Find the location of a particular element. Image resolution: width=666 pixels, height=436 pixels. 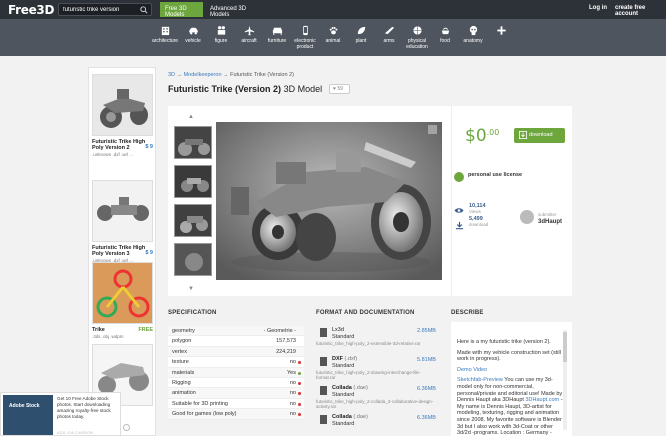

category-label: figure is located at coordinates (221, 41).